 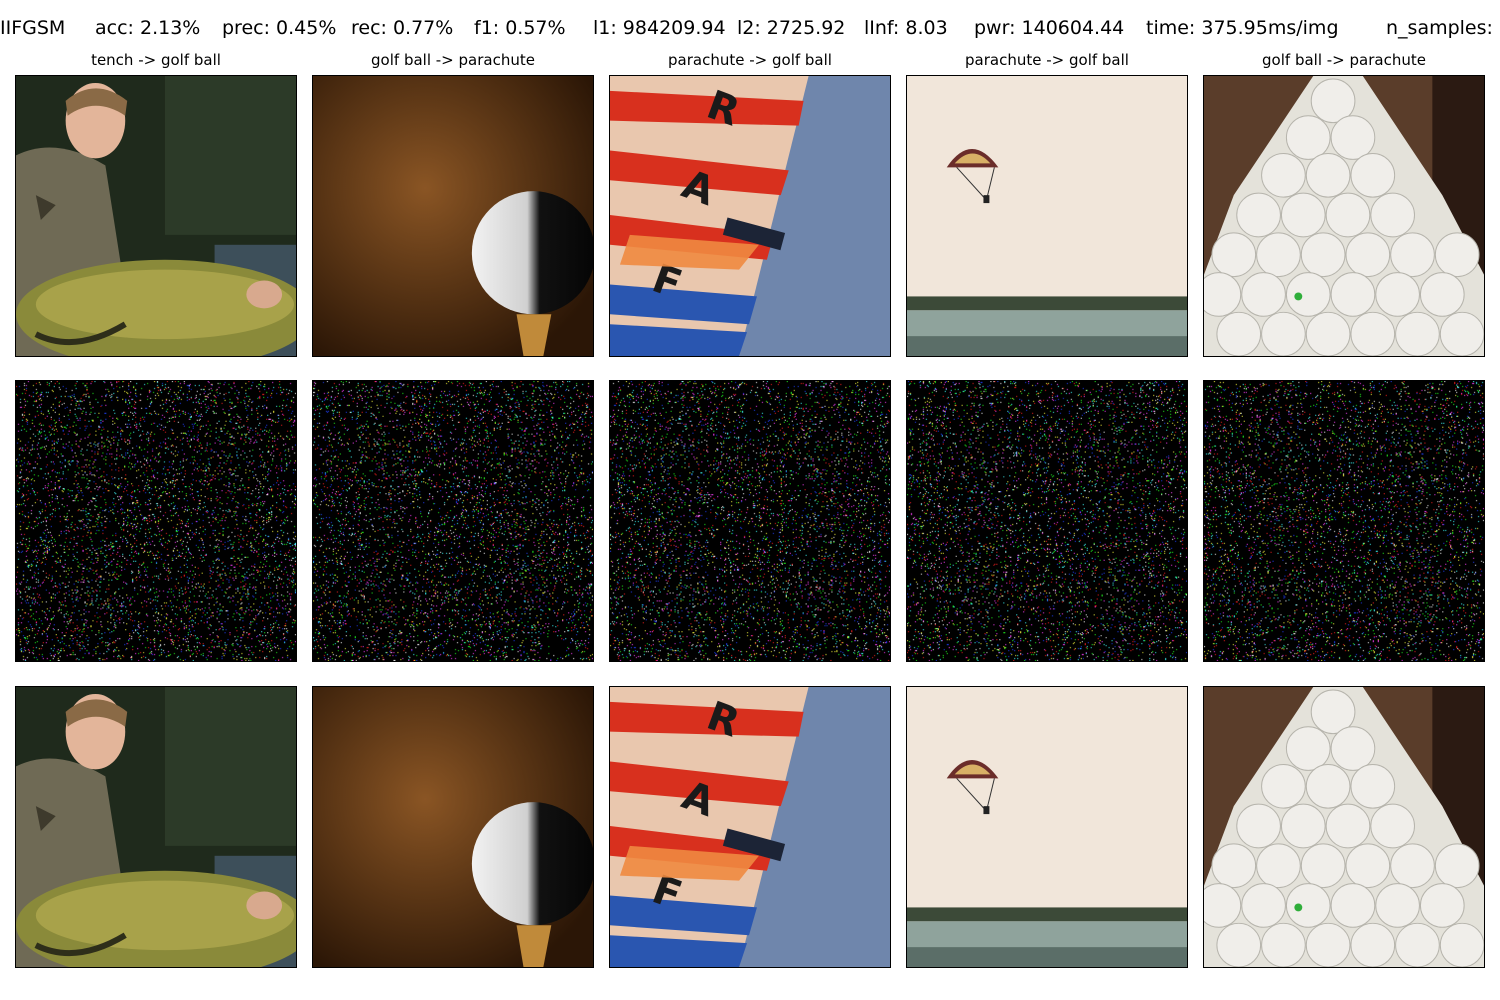 I want to click on power-metric: pwr: 140604.44, so click(x=1049, y=28).